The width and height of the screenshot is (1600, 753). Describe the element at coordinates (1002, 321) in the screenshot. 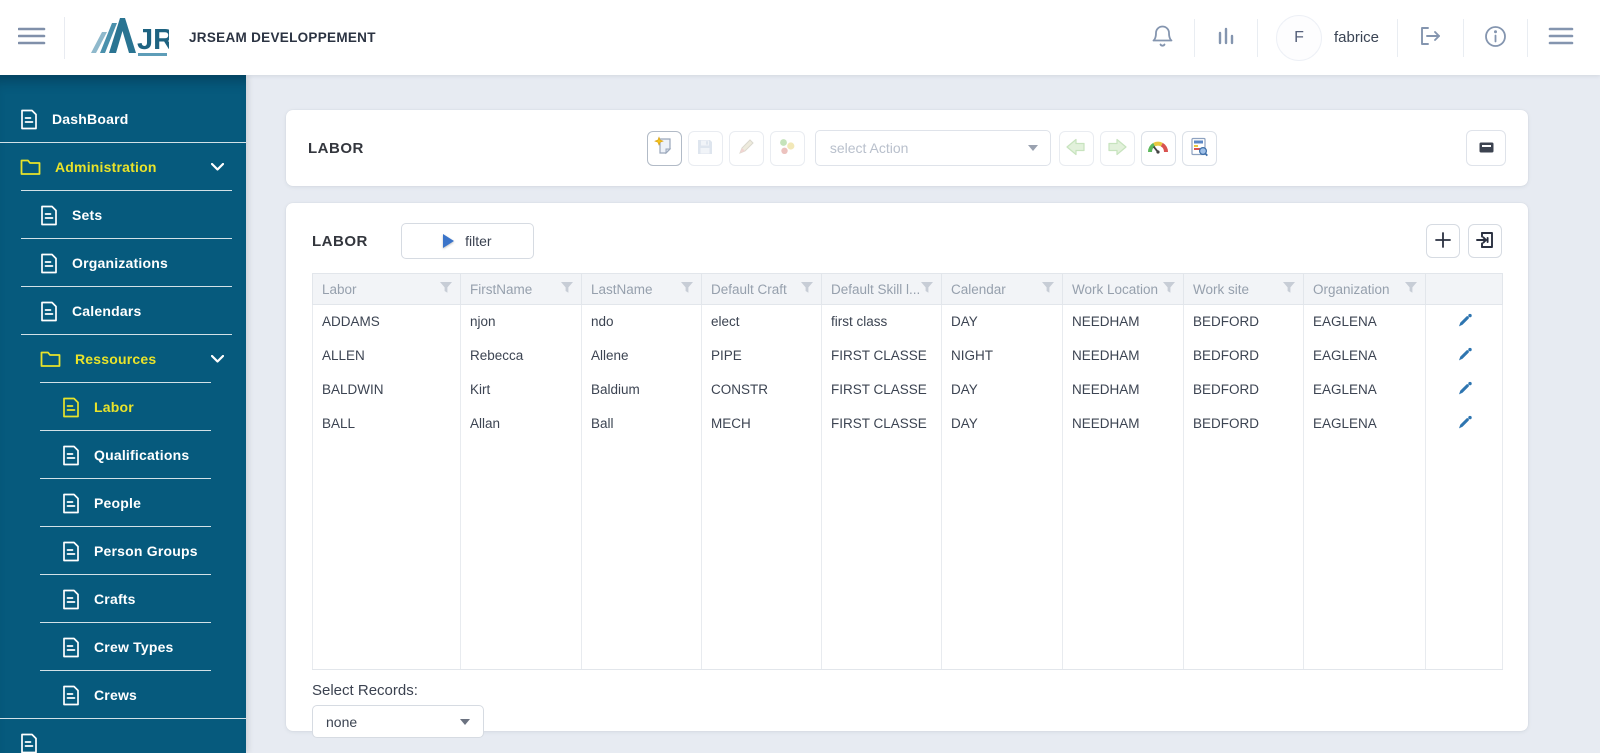

I see `table-cell: DAY` at that location.